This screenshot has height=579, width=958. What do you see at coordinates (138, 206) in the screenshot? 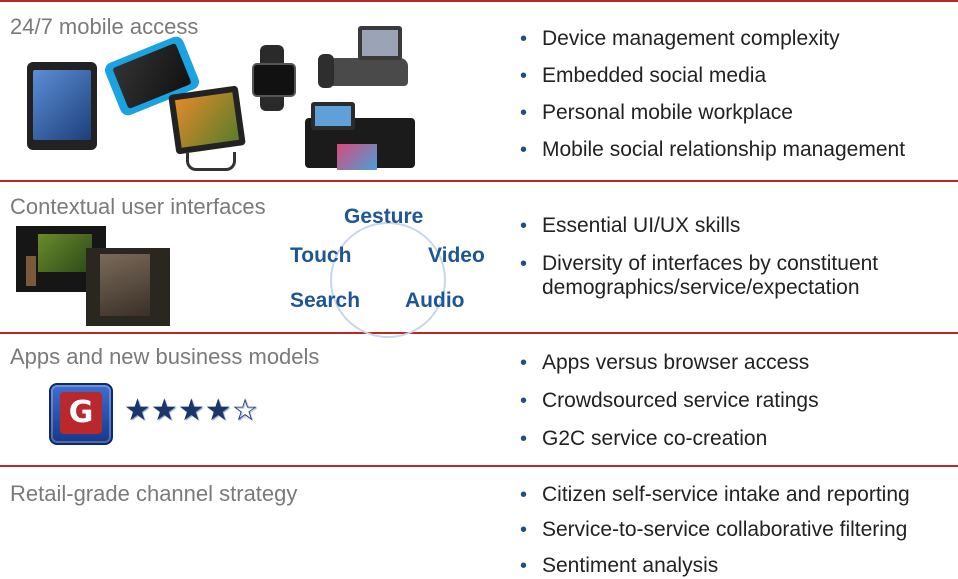
I see `section-title-contextual-ui: Contextual user interfaces` at bounding box center [138, 206].